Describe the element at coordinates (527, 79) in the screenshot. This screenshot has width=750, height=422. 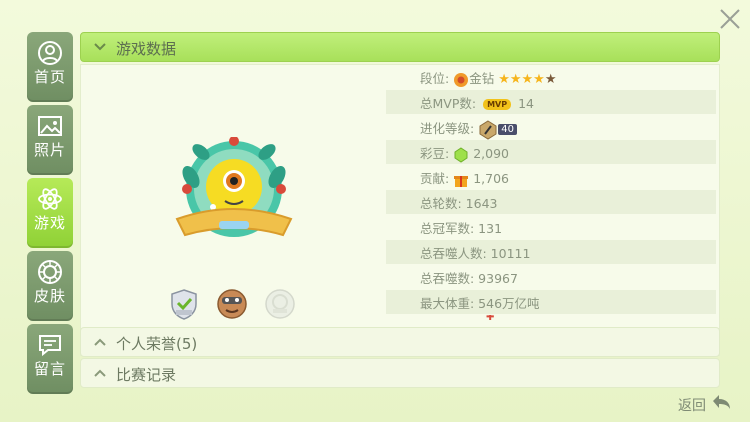
I see `rank-stars: ★★★★★` at that location.